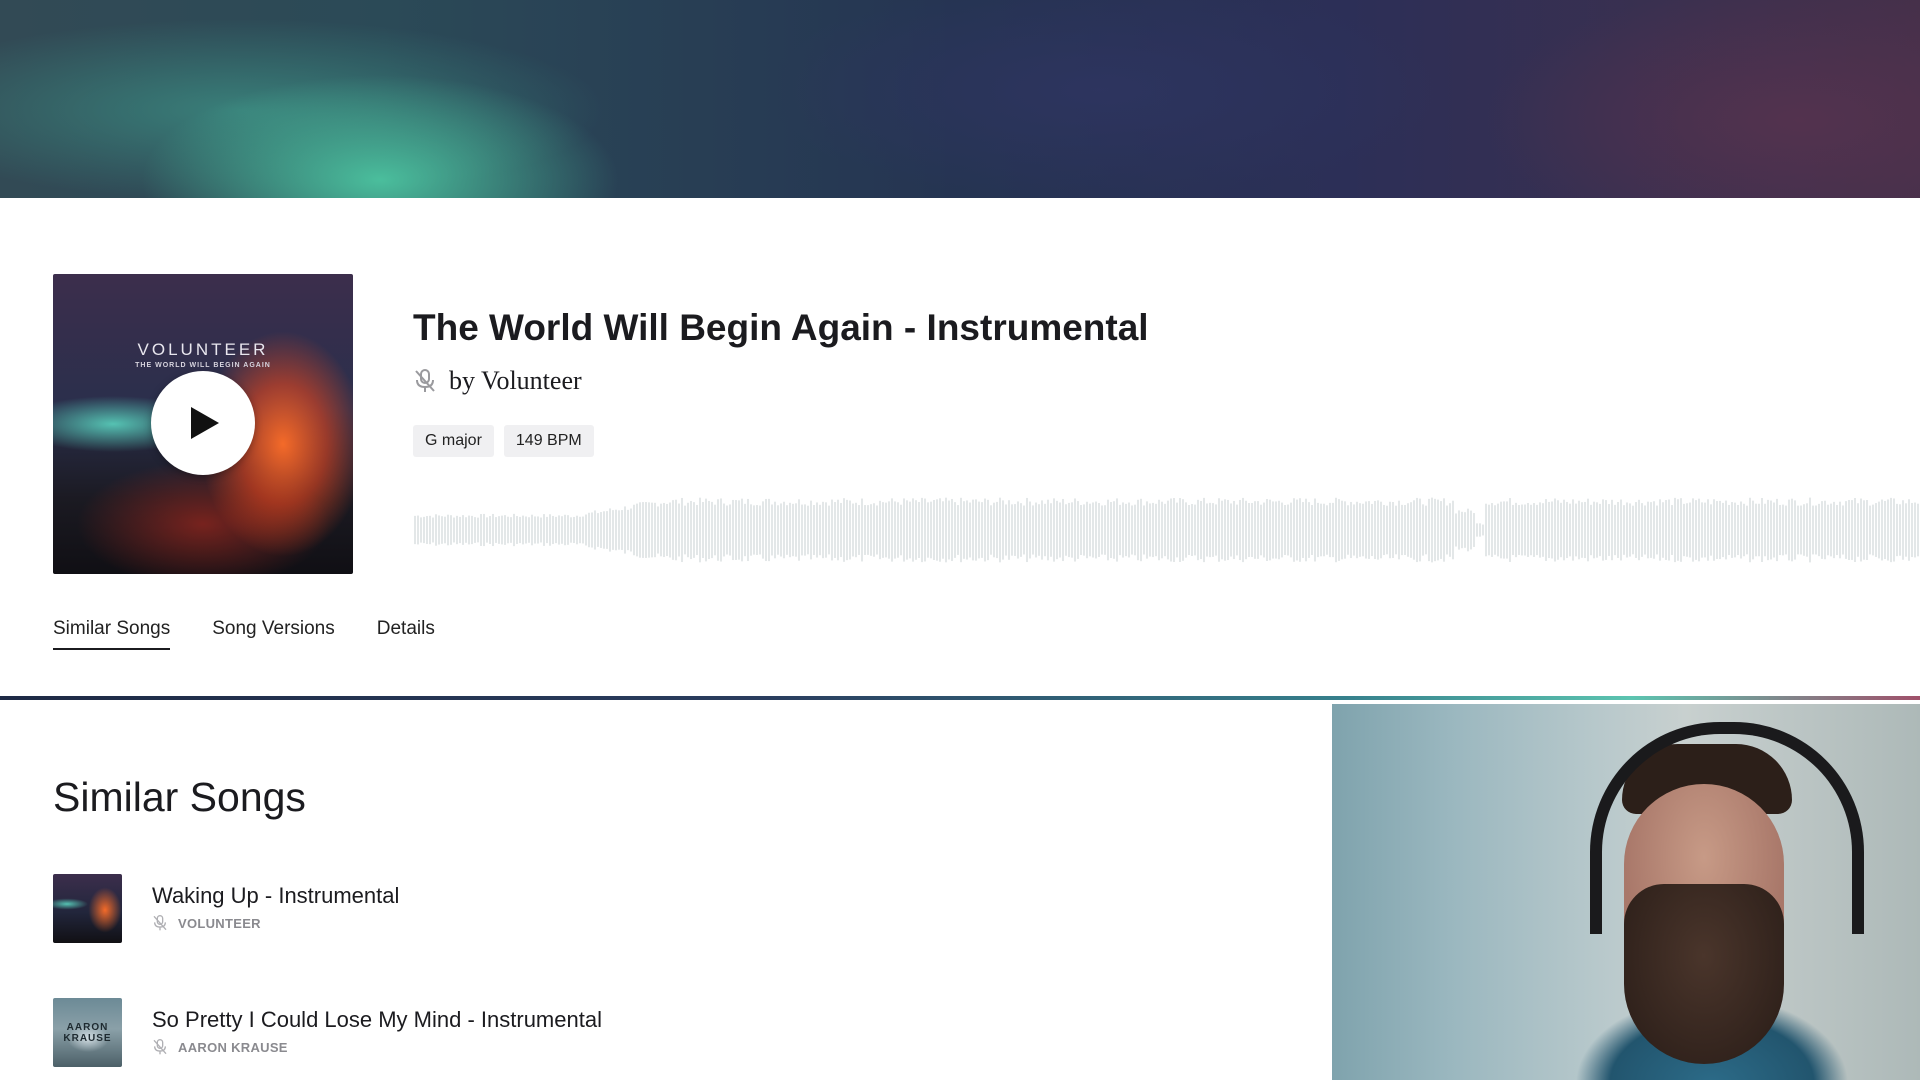 This screenshot has height=1080, width=1920. What do you see at coordinates (203, 349) in the screenshot?
I see `cover-artist-text: VOLUNTEER` at bounding box center [203, 349].